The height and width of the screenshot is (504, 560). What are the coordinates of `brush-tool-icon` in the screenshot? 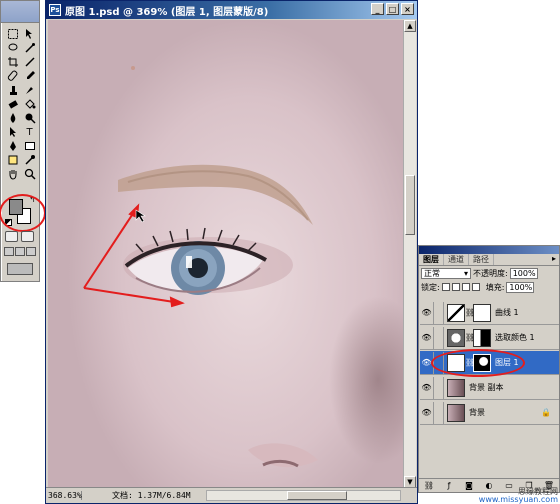 It's located at (29, 76).